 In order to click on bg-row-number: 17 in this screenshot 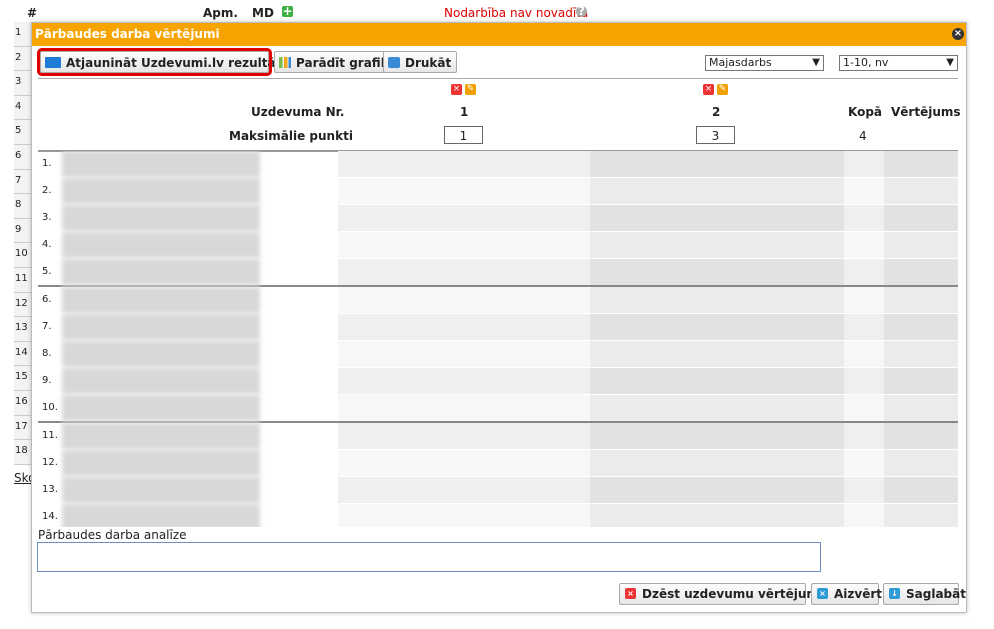, I will do `click(23, 428)`.